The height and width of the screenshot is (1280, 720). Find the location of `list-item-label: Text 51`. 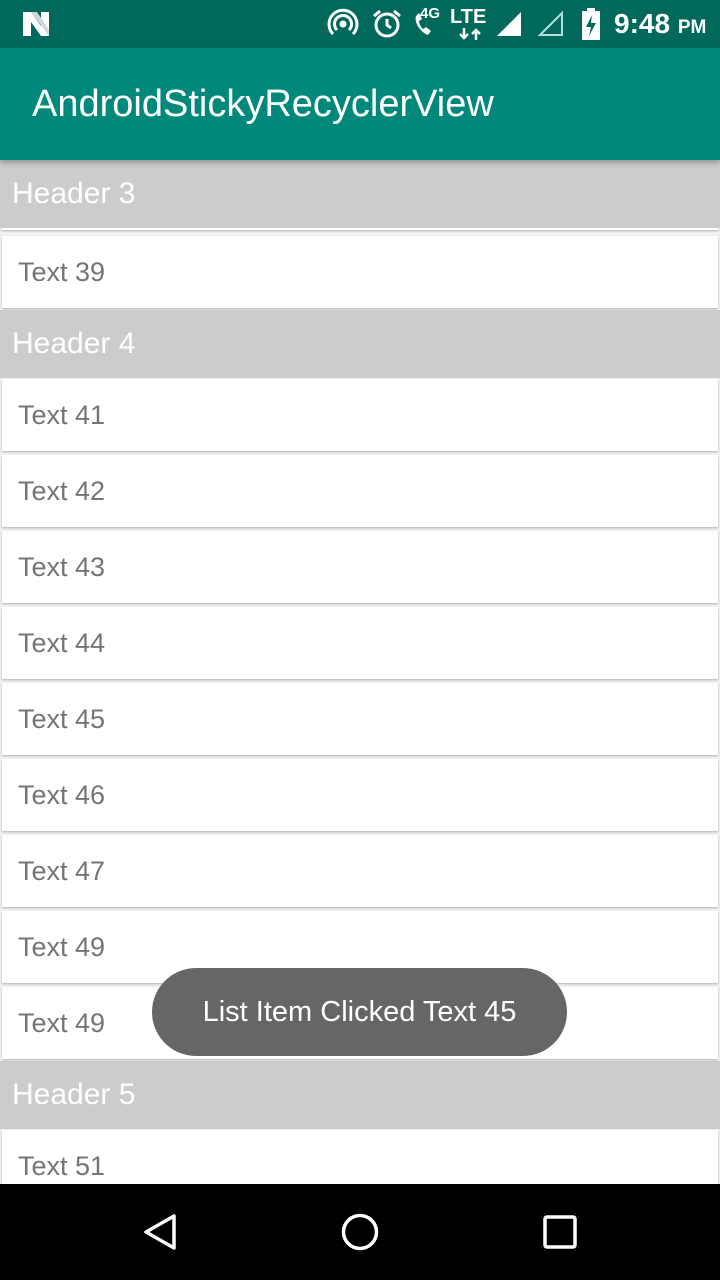

list-item-label: Text 51 is located at coordinates (62, 1166).